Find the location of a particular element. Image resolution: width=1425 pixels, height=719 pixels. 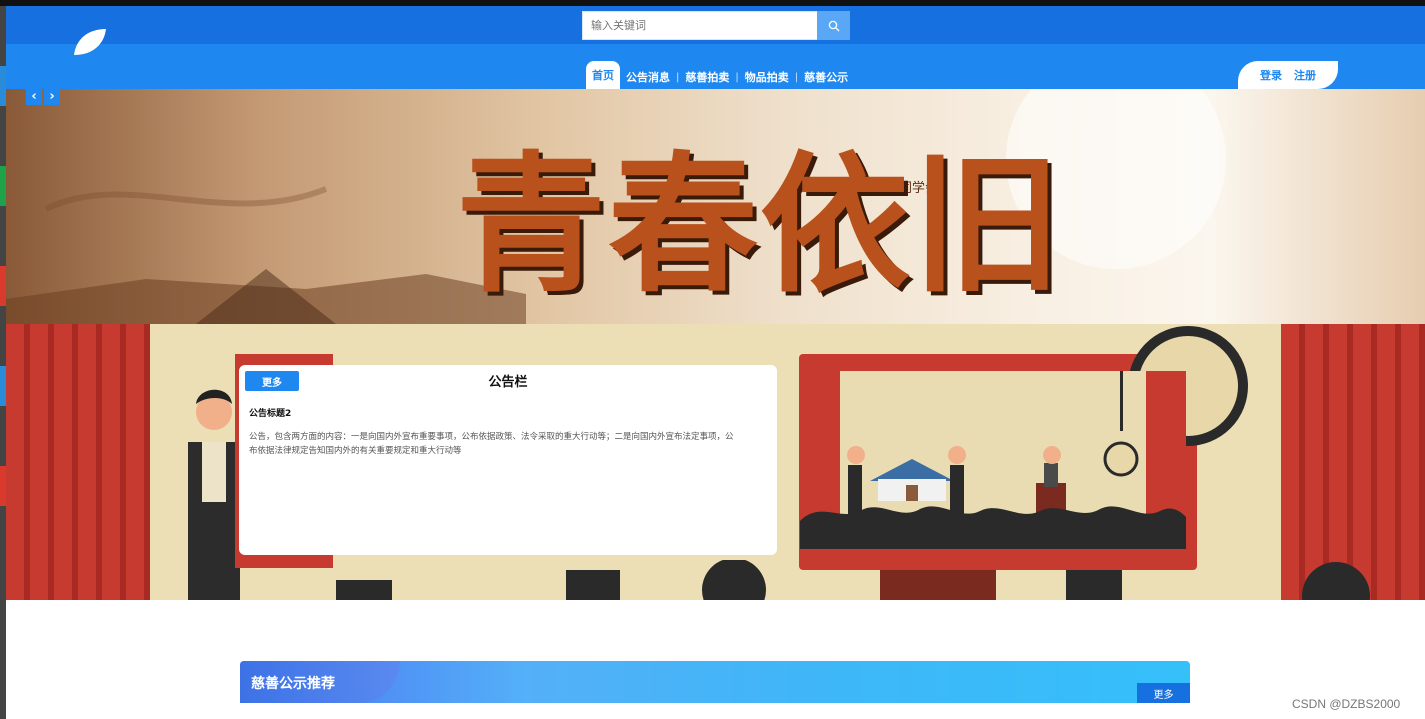

auction-illustration is located at coordinates (993, 460).